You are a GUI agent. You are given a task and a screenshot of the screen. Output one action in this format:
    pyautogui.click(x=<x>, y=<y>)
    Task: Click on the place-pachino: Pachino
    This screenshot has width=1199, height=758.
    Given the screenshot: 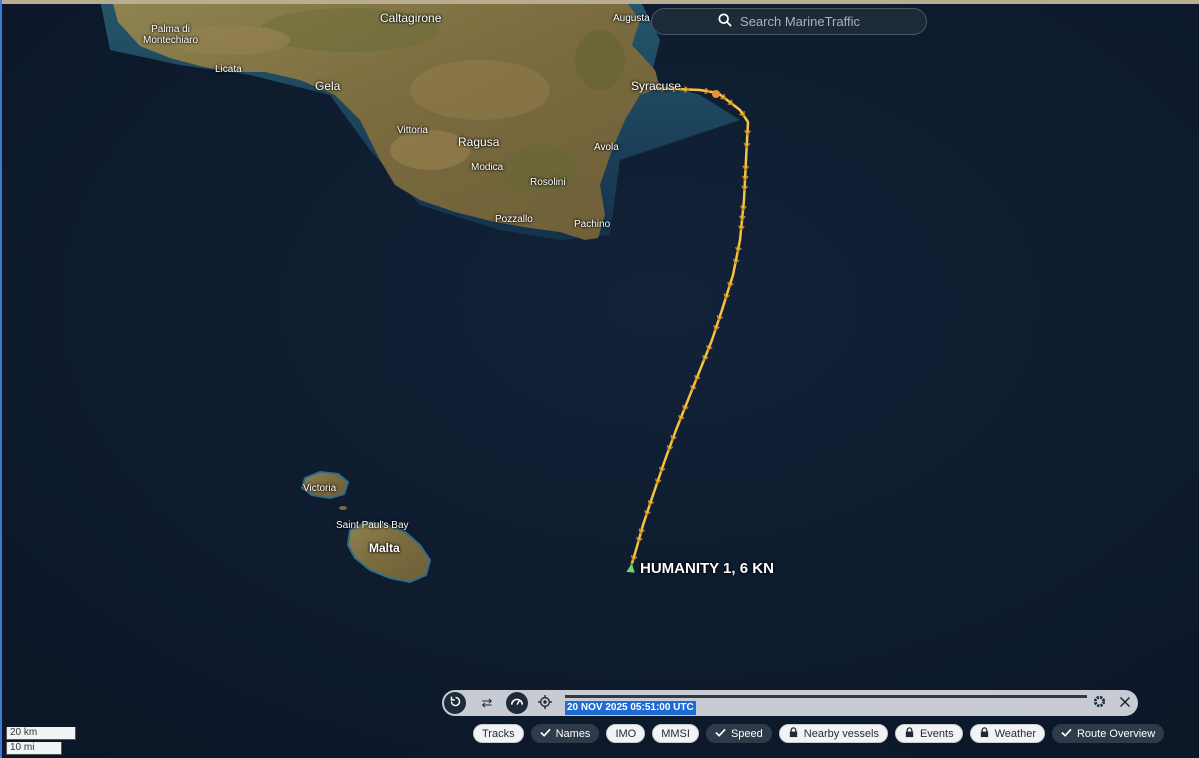 What is the action you would take?
    pyautogui.click(x=592, y=224)
    